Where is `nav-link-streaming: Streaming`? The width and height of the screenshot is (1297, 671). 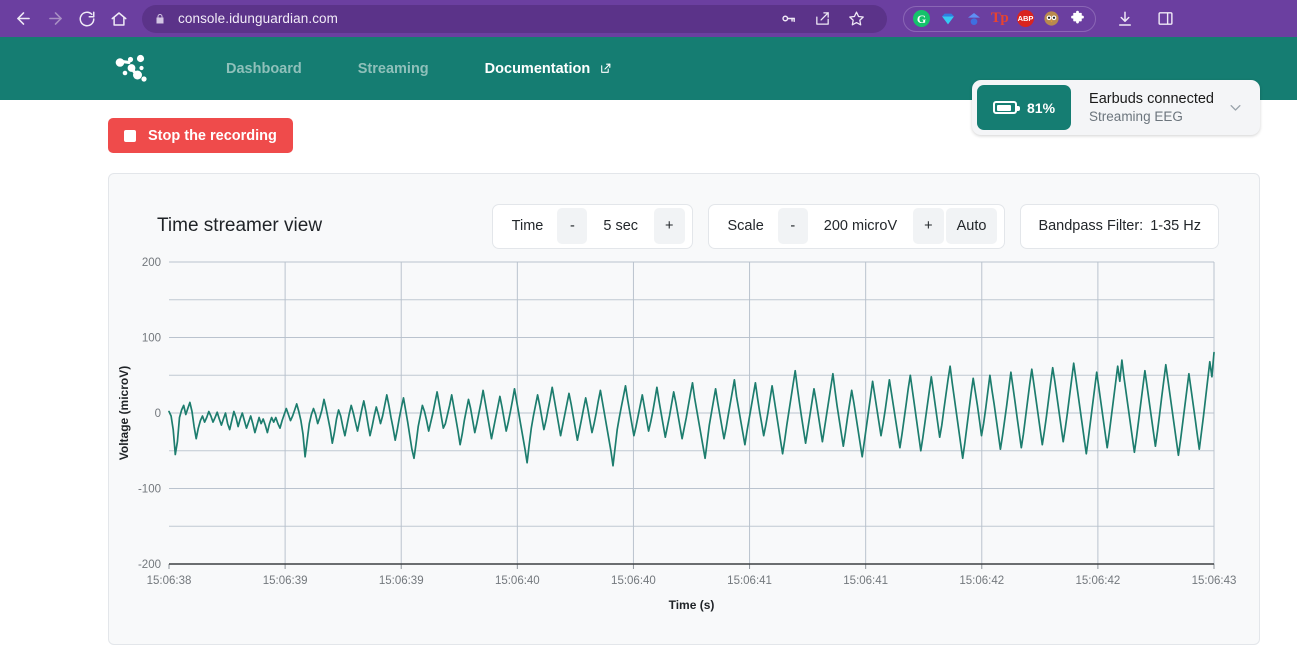 nav-link-streaming: Streaming is located at coordinates (393, 69).